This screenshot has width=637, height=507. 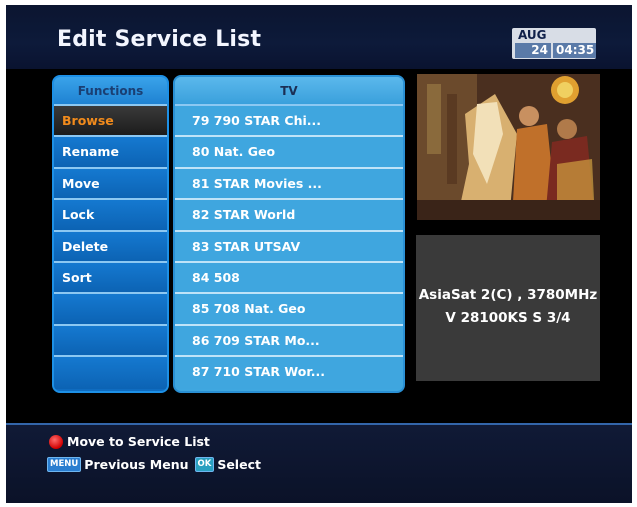 I want to click on functions-header: Functions, so click(x=110, y=91).